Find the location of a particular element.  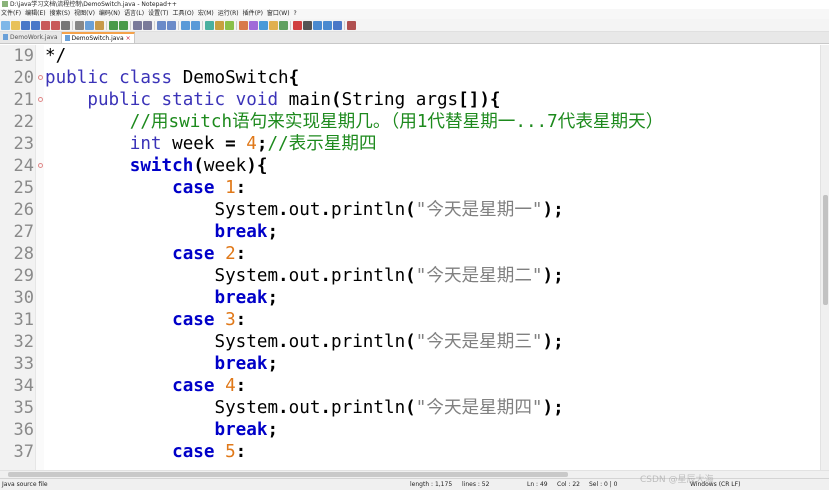

copy-icon is located at coordinates (89, 25).